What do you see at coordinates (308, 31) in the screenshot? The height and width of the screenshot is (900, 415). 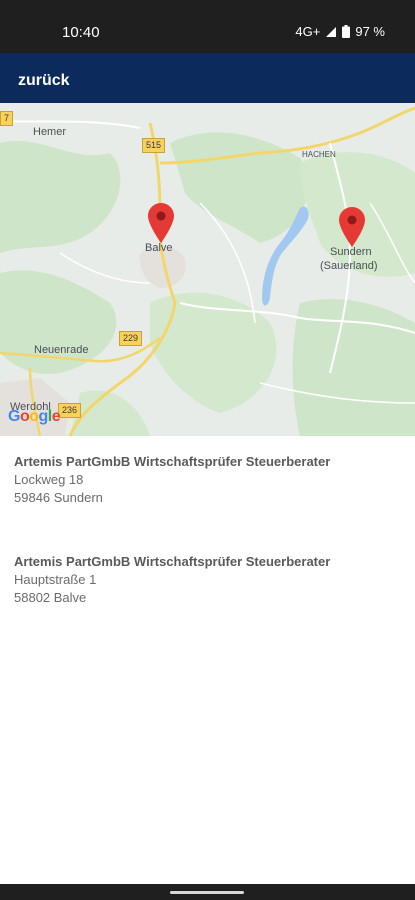 I see `network-type: 4G+` at bounding box center [308, 31].